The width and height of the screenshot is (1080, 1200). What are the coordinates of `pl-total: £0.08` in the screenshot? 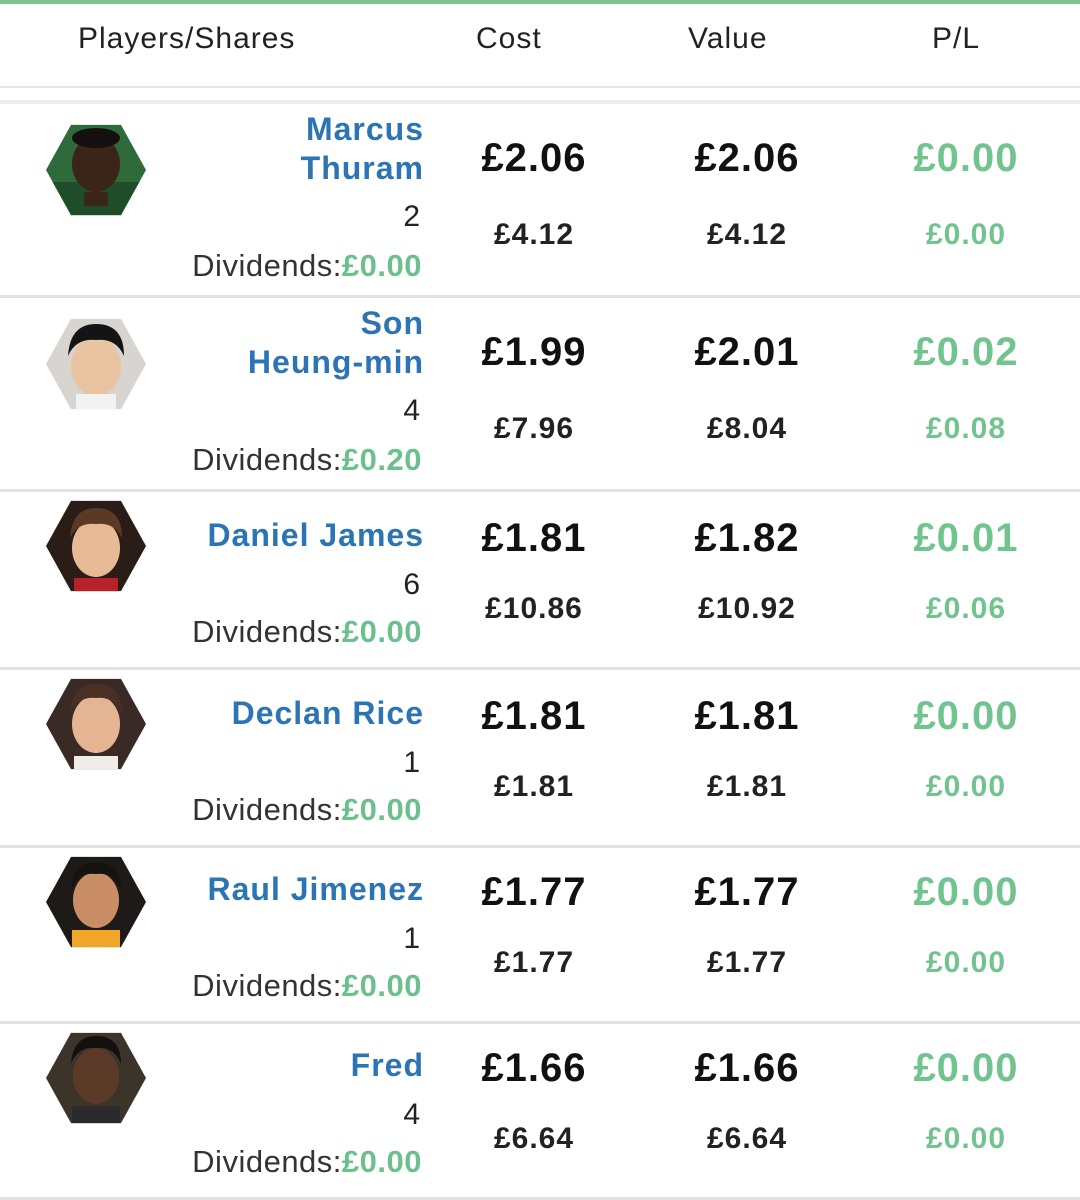 It's located at (966, 428).